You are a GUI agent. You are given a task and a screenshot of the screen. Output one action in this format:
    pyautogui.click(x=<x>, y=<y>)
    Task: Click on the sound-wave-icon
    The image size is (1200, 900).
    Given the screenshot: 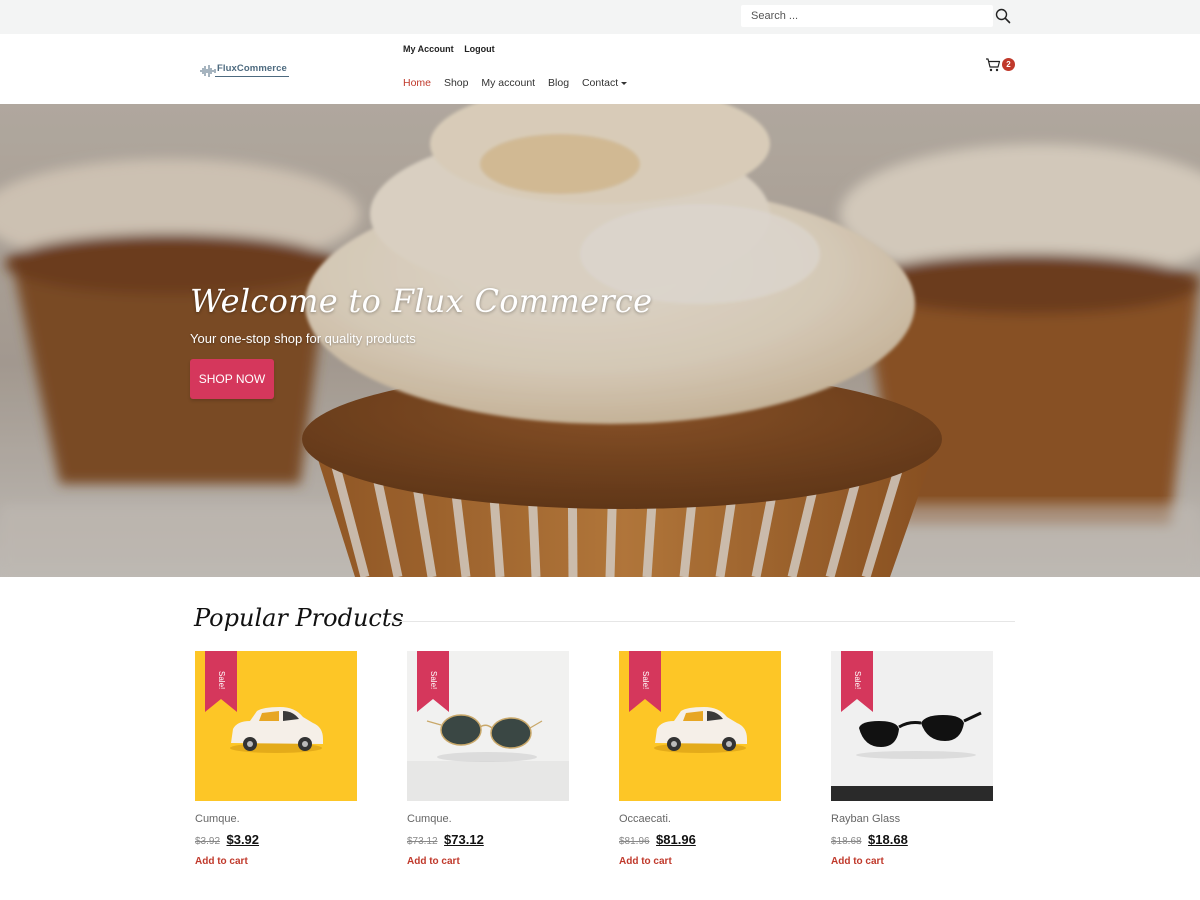 What is the action you would take?
    pyautogui.click(x=208, y=71)
    